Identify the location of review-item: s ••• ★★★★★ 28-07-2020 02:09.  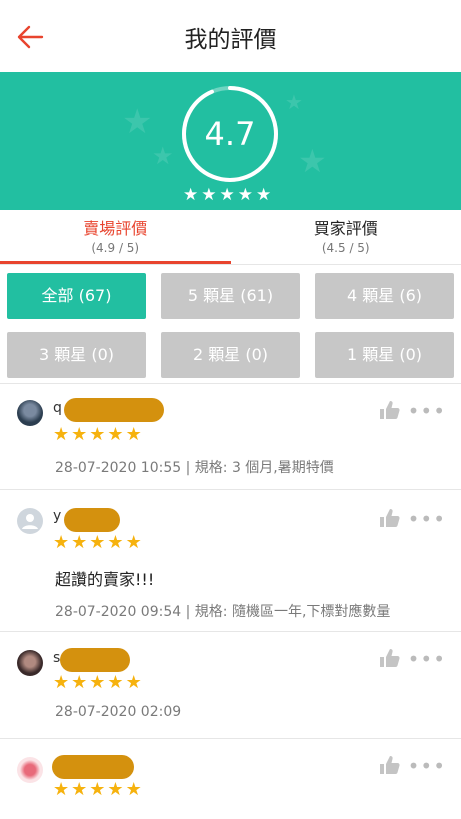
(230, 685).